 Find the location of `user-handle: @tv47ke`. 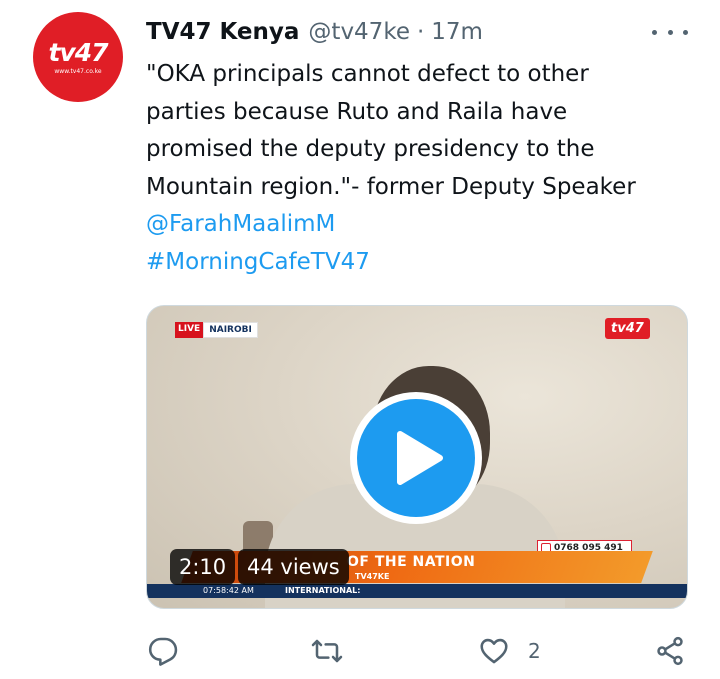

user-handle: @tv47ke is located at coordinates (359, 32).